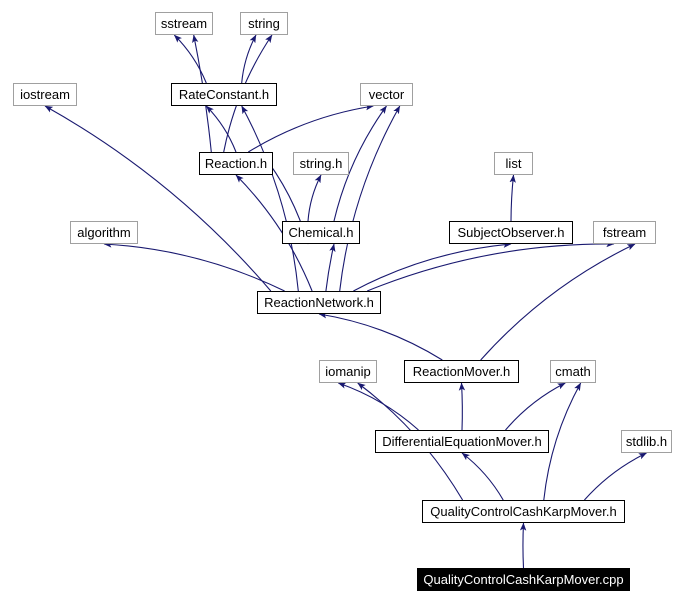 This screenshot has width=689, height=603. I want to click on graph-node-label: ReactionMover.h, so click(461, 371).